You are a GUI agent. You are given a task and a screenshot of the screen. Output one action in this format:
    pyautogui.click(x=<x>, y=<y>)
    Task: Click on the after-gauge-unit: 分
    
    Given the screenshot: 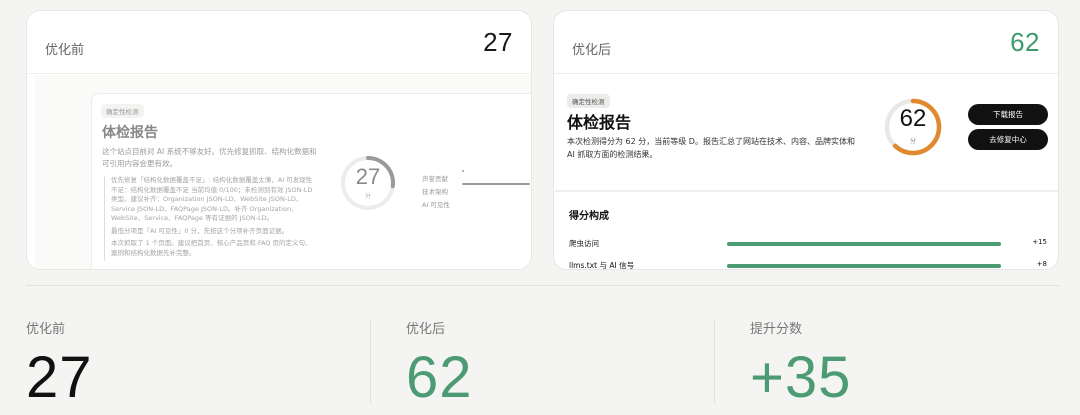 What is the action you would take?
    pyautogui.click(x=912, y=141)
    